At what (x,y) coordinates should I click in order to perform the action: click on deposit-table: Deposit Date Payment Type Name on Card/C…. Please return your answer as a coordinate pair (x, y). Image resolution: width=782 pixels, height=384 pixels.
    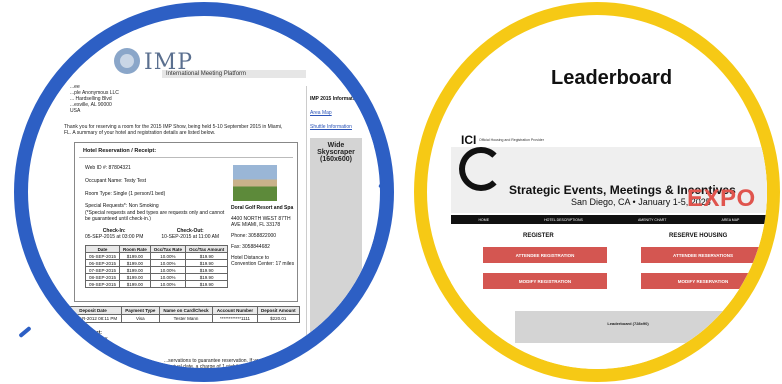
    Looking at the image, I should click on (182, 314).